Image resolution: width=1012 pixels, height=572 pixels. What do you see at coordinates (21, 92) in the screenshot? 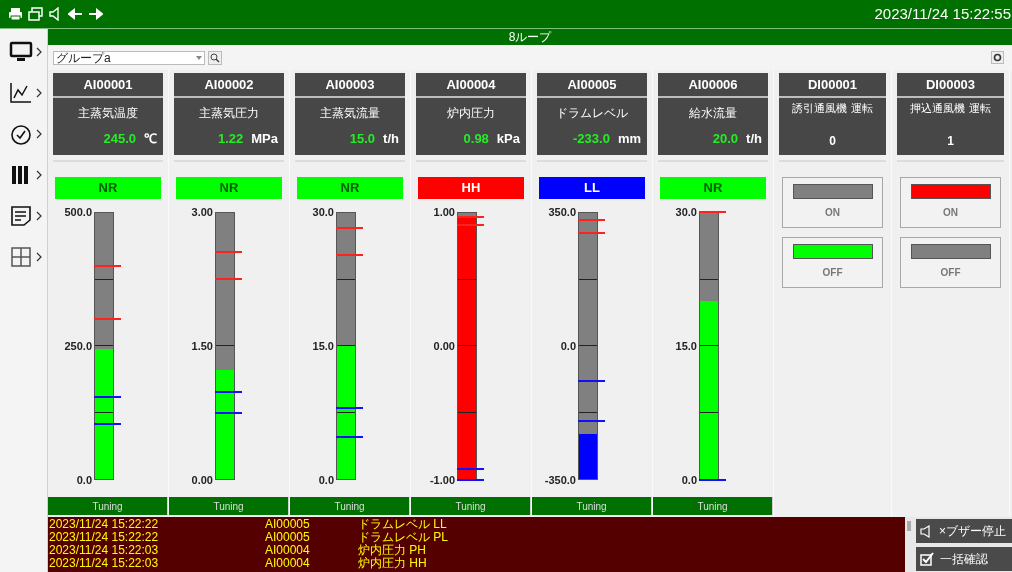
I see `line-chart-icon` at bounding box center [21, 92].